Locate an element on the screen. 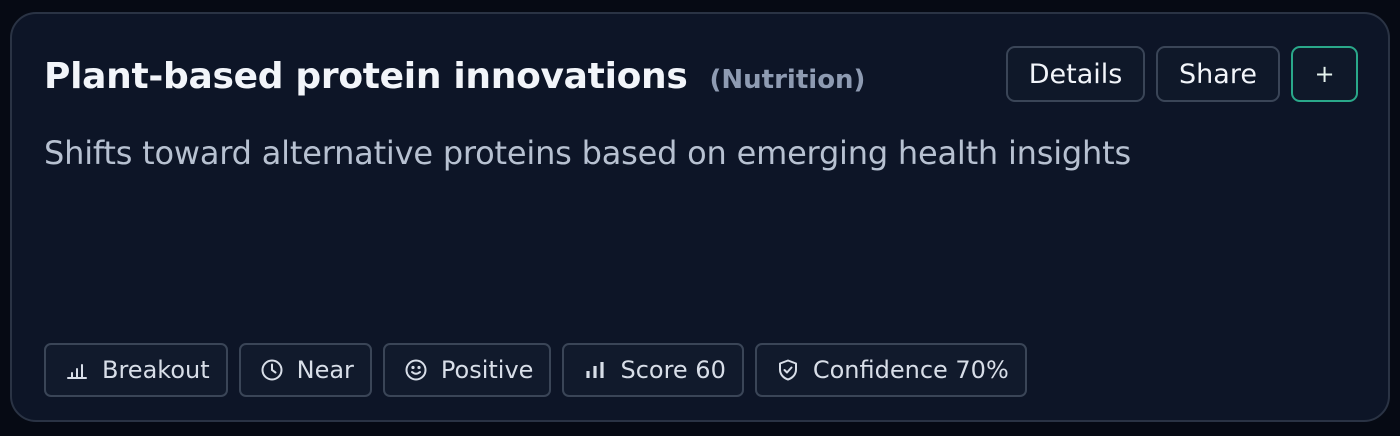  tag-score: Score 60 is located at coordinates (653, 370).